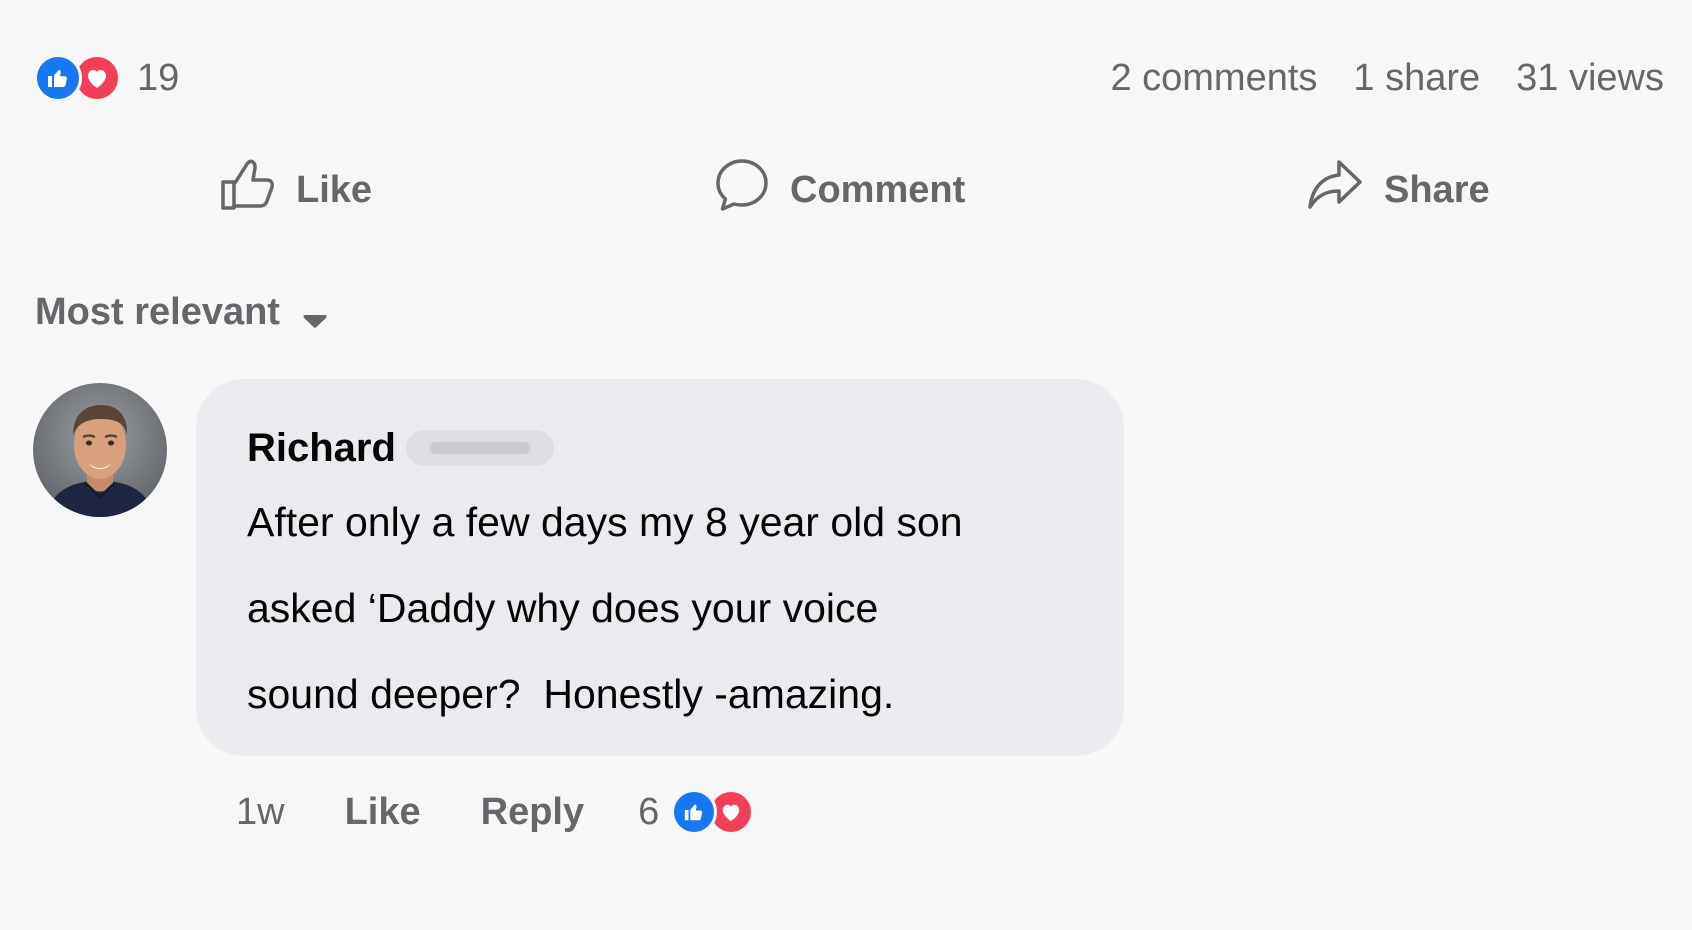  Describe the element at coordinates (157, 312) in the screenshot. I see `sort-label: Most relevant` at that location.